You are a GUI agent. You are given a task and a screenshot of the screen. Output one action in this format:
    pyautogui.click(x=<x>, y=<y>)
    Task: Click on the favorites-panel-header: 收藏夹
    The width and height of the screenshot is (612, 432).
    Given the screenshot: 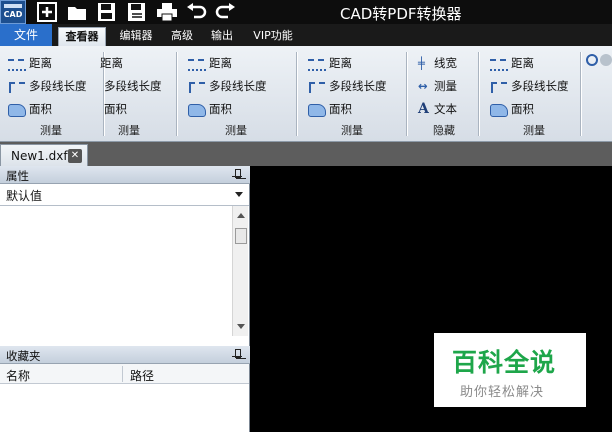 What is the action you would take?
    pyautogui.click(x=125, y=355)
    